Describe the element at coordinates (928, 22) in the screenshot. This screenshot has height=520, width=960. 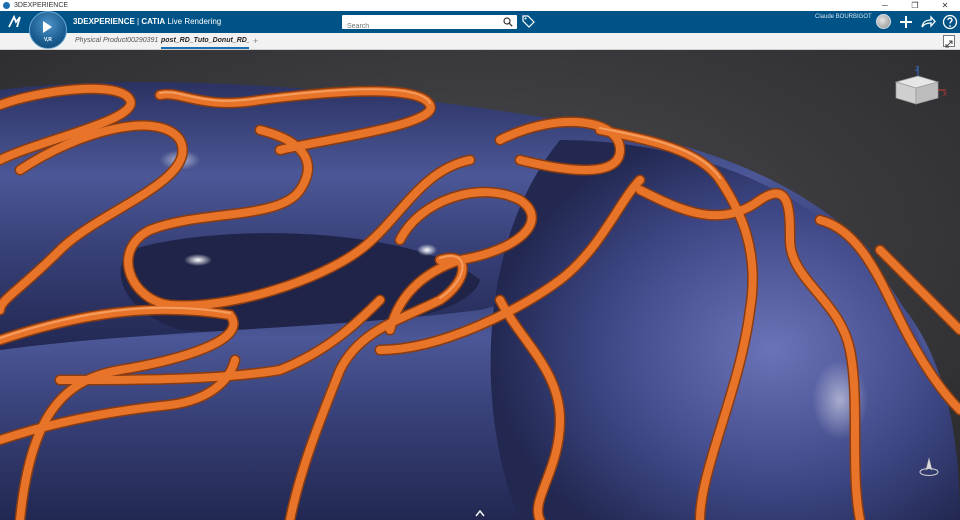
I see `share-icon` at that location.